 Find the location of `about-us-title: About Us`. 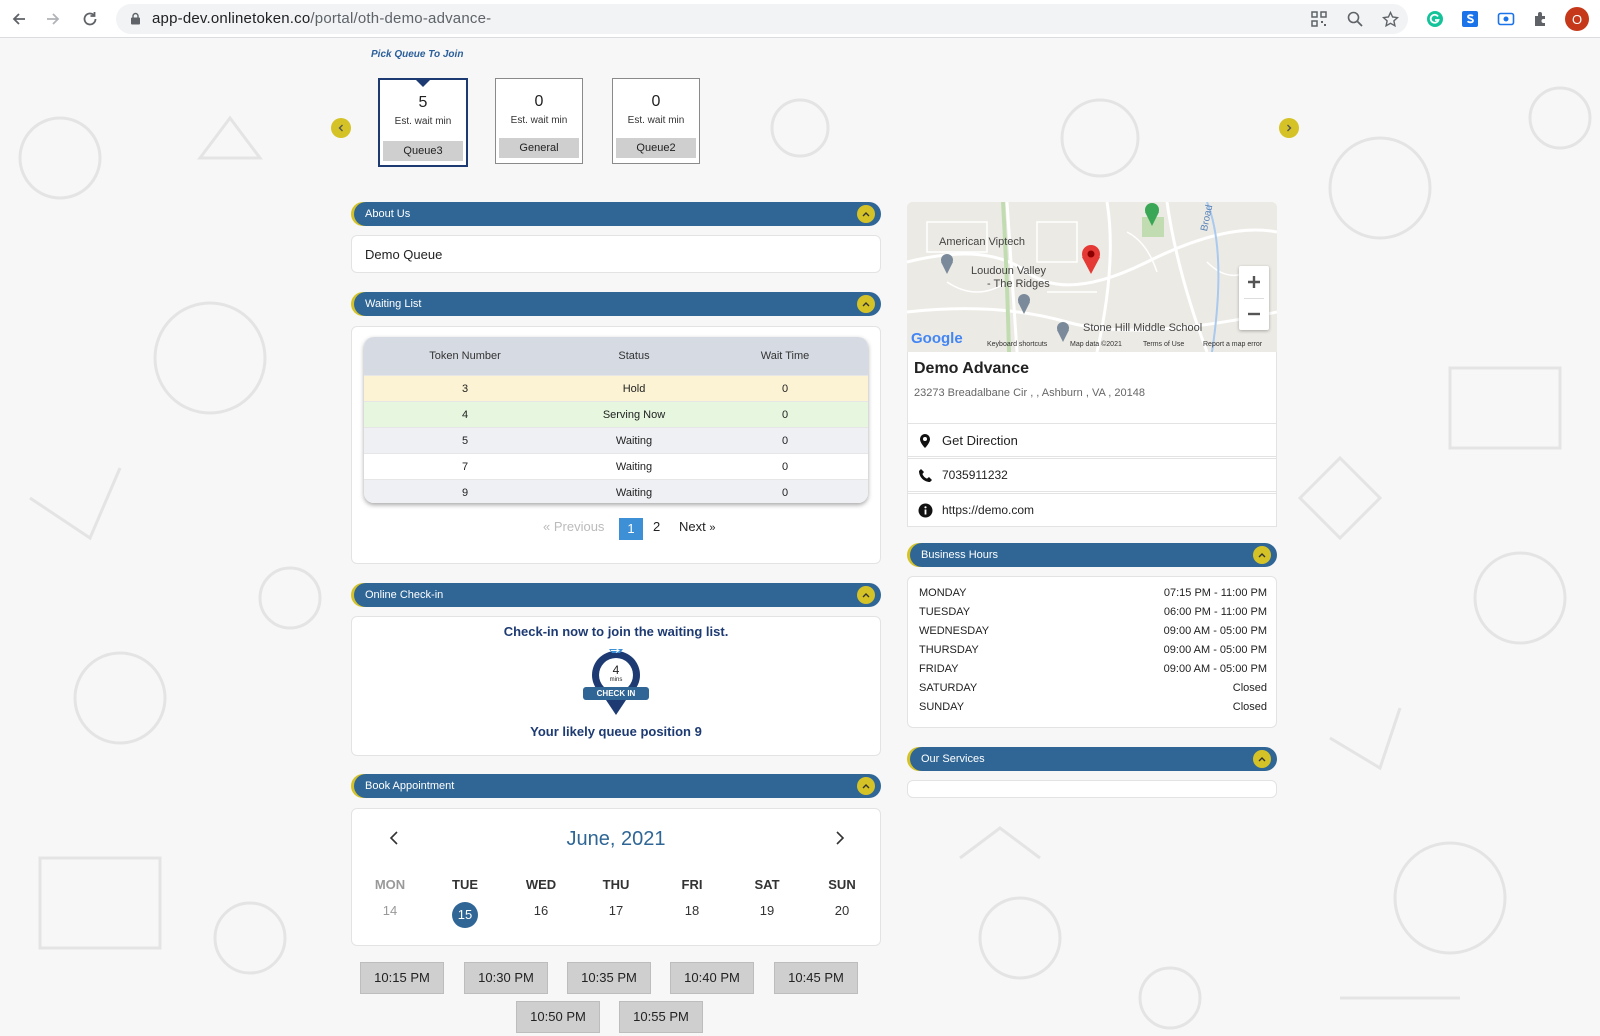

about-us-title: About Us is located at coordinates (388, 214).